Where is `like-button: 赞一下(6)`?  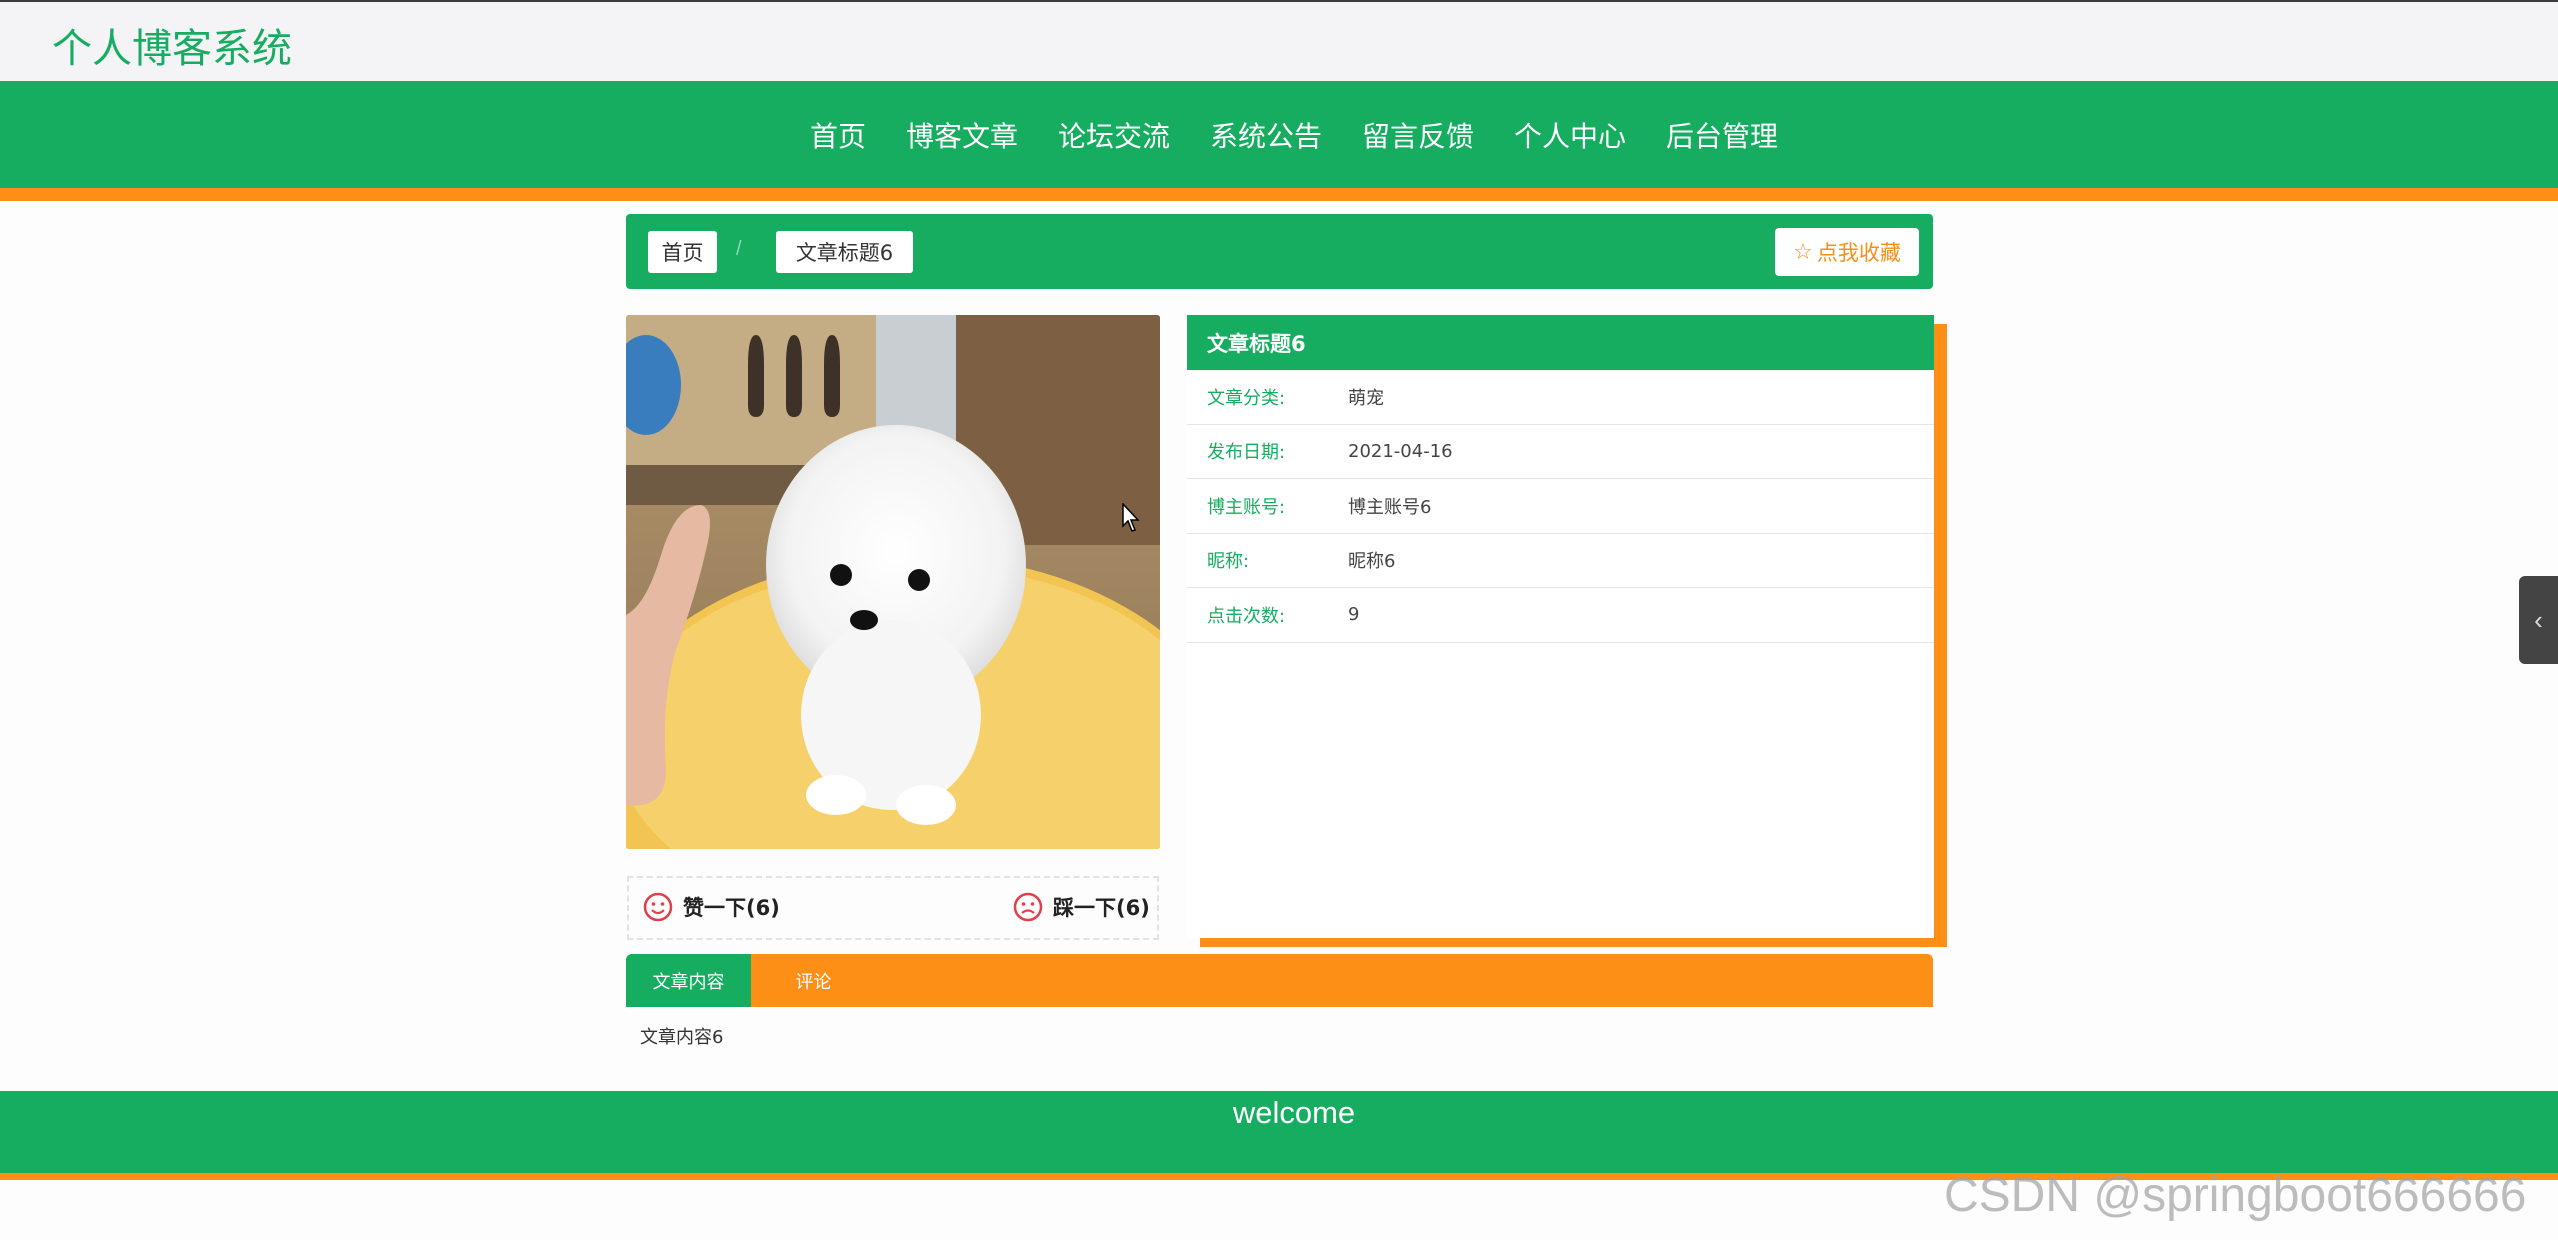 like-button: 赞一下(6) is located at coordinates (711, 907).